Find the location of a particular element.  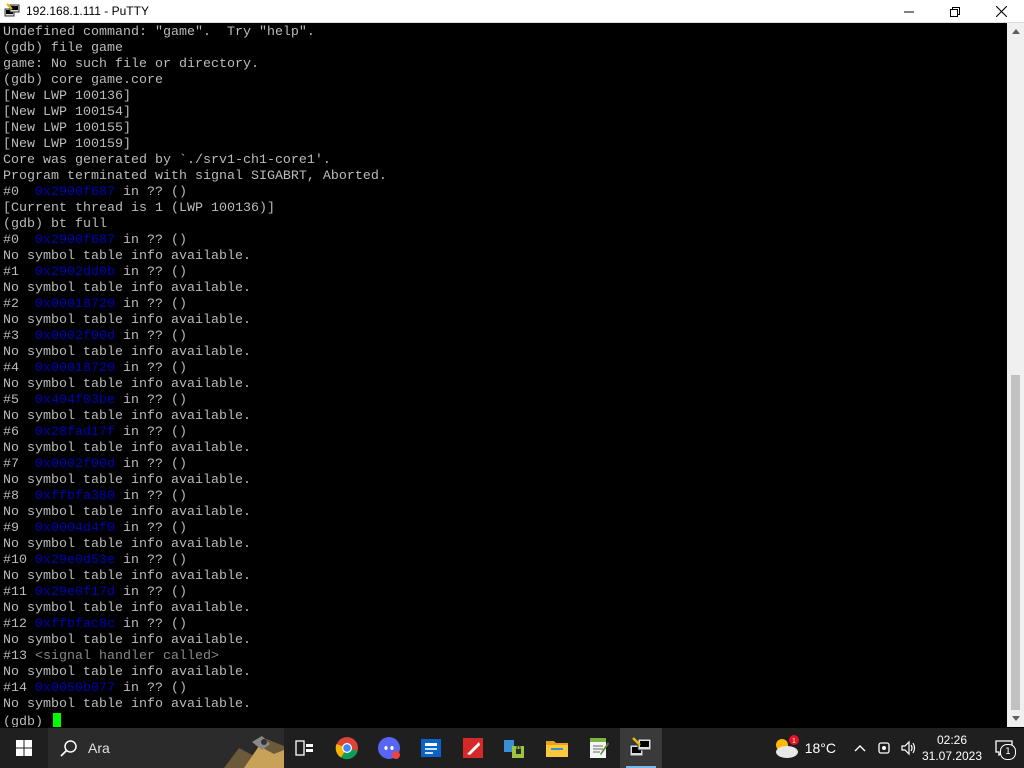

weather-widget: 1 18°C is located at coordinates (803, 748).